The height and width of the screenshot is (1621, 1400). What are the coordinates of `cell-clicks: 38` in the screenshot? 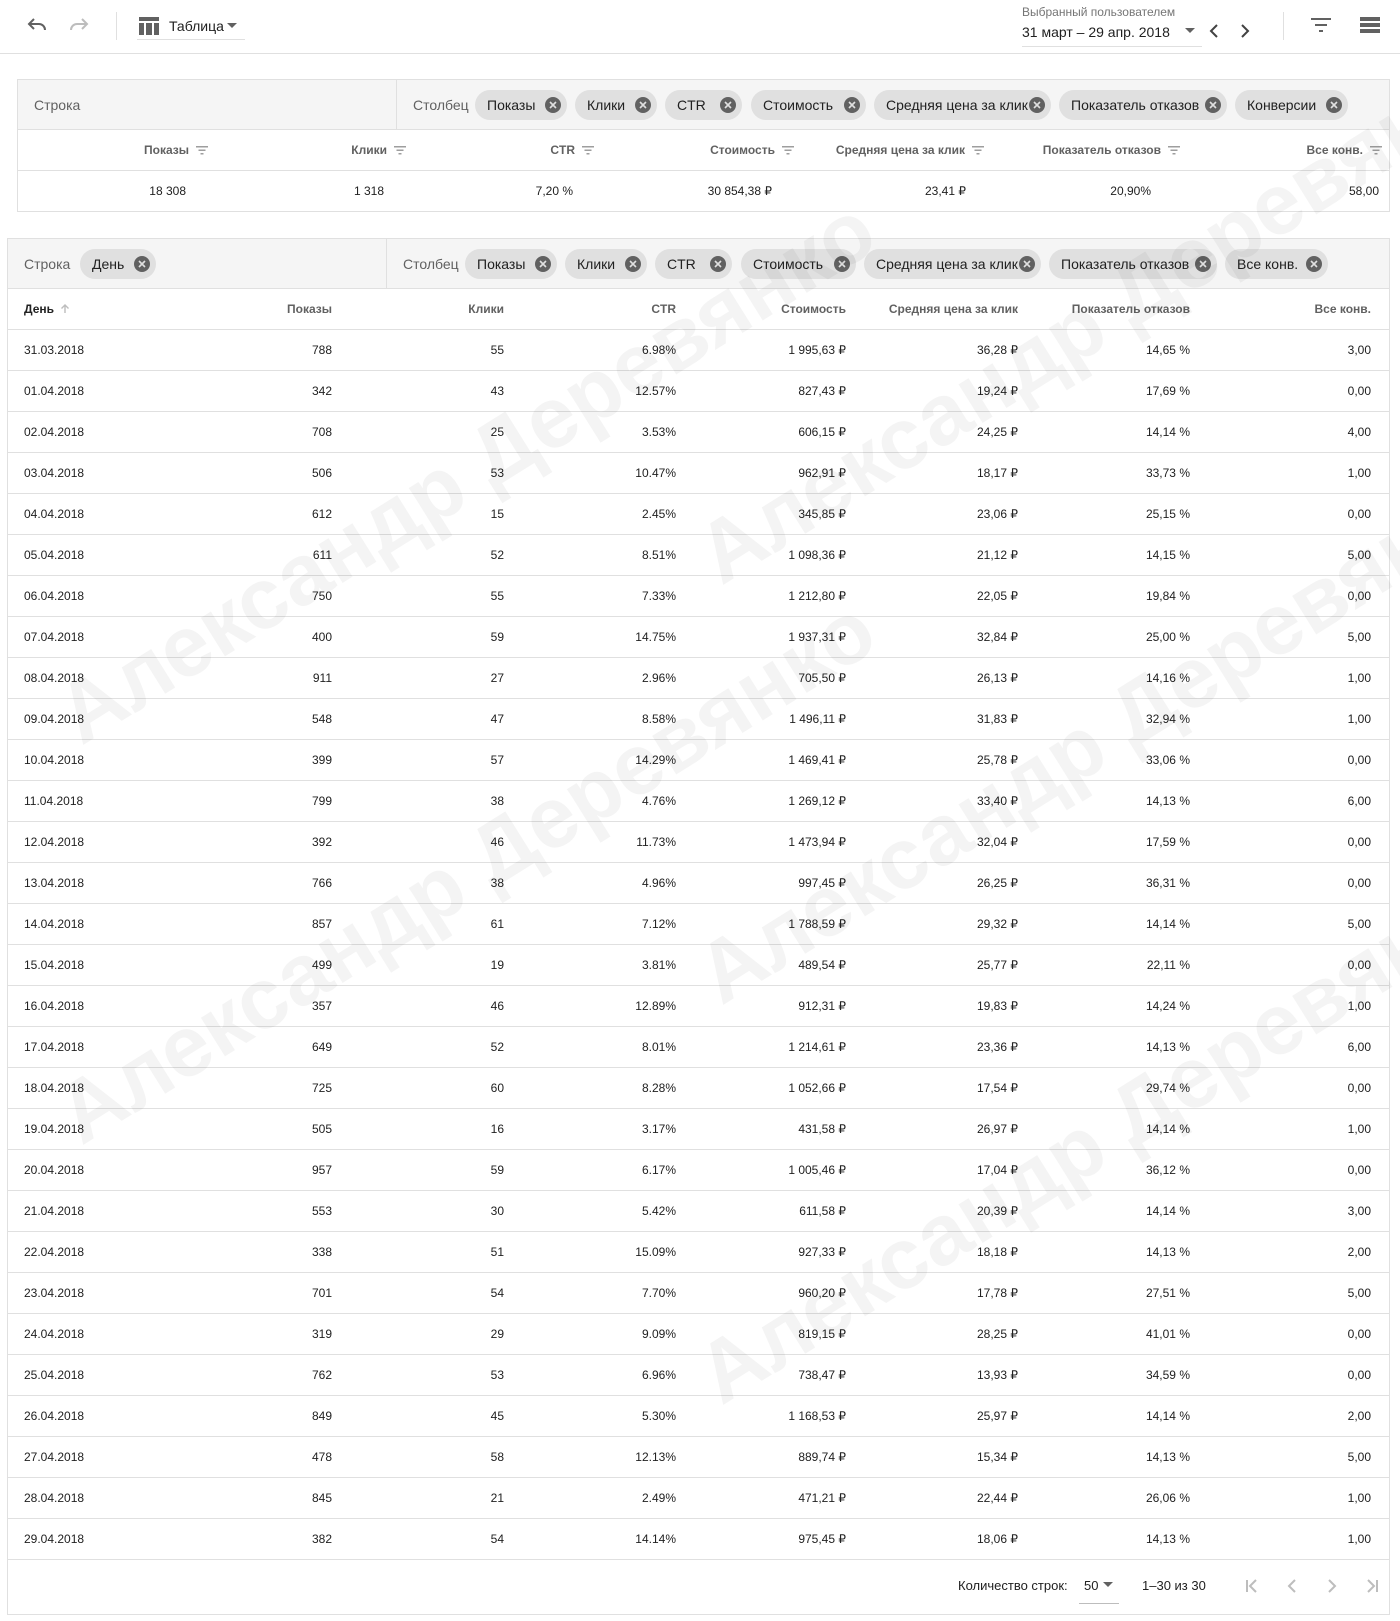 It's located at (497, 883).